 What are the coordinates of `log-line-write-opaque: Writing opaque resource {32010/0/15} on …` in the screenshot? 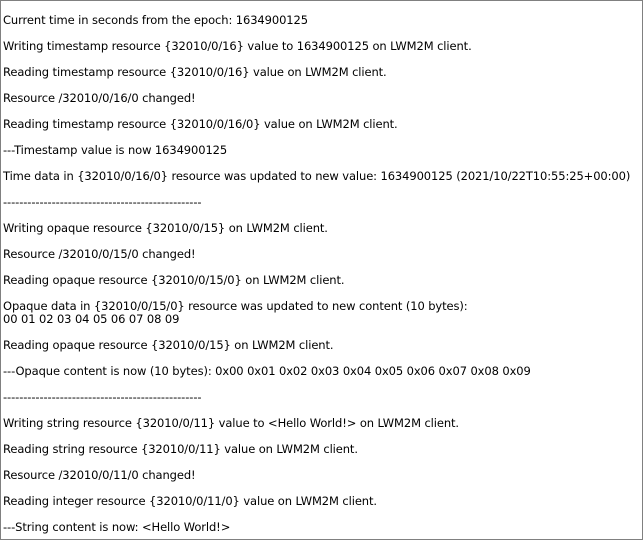 It's located at (165, 228).